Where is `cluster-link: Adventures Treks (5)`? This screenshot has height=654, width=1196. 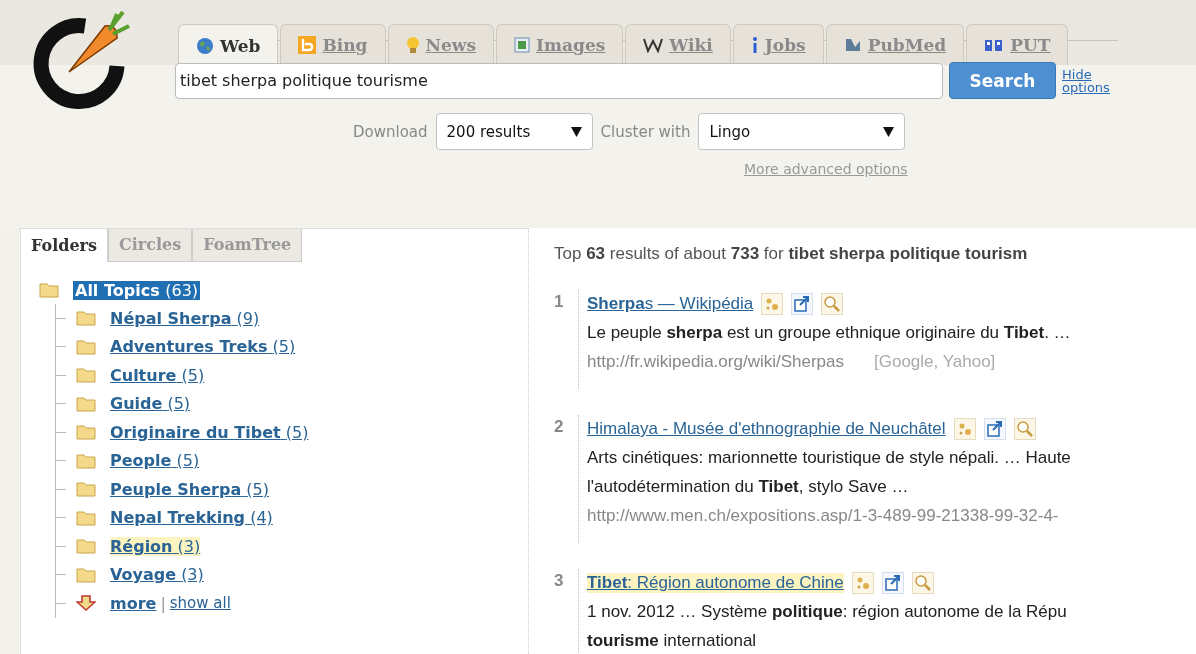
cluster-link: Adventures Treks (5) is located at coordinates (203, 347).